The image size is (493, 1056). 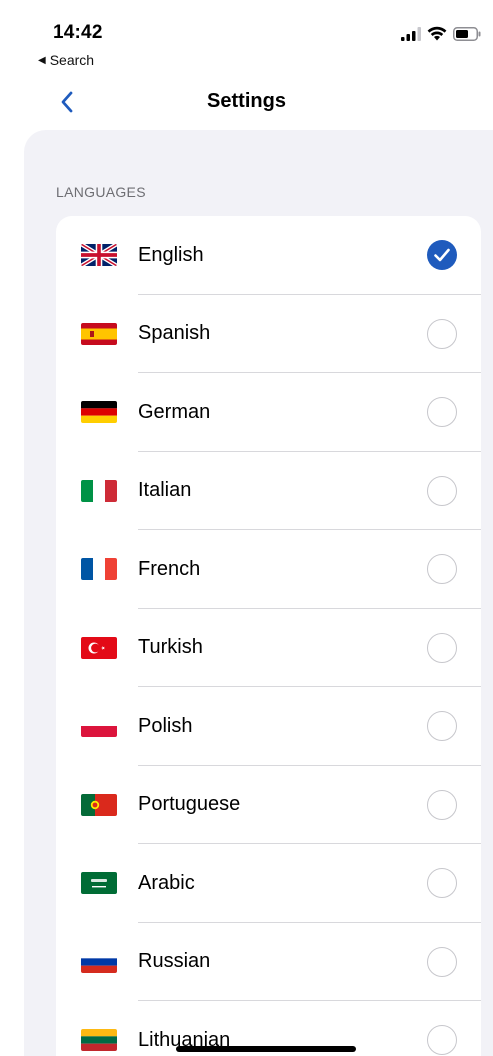 I want to click on status-time: 14:42, so click(x=78, y=32).